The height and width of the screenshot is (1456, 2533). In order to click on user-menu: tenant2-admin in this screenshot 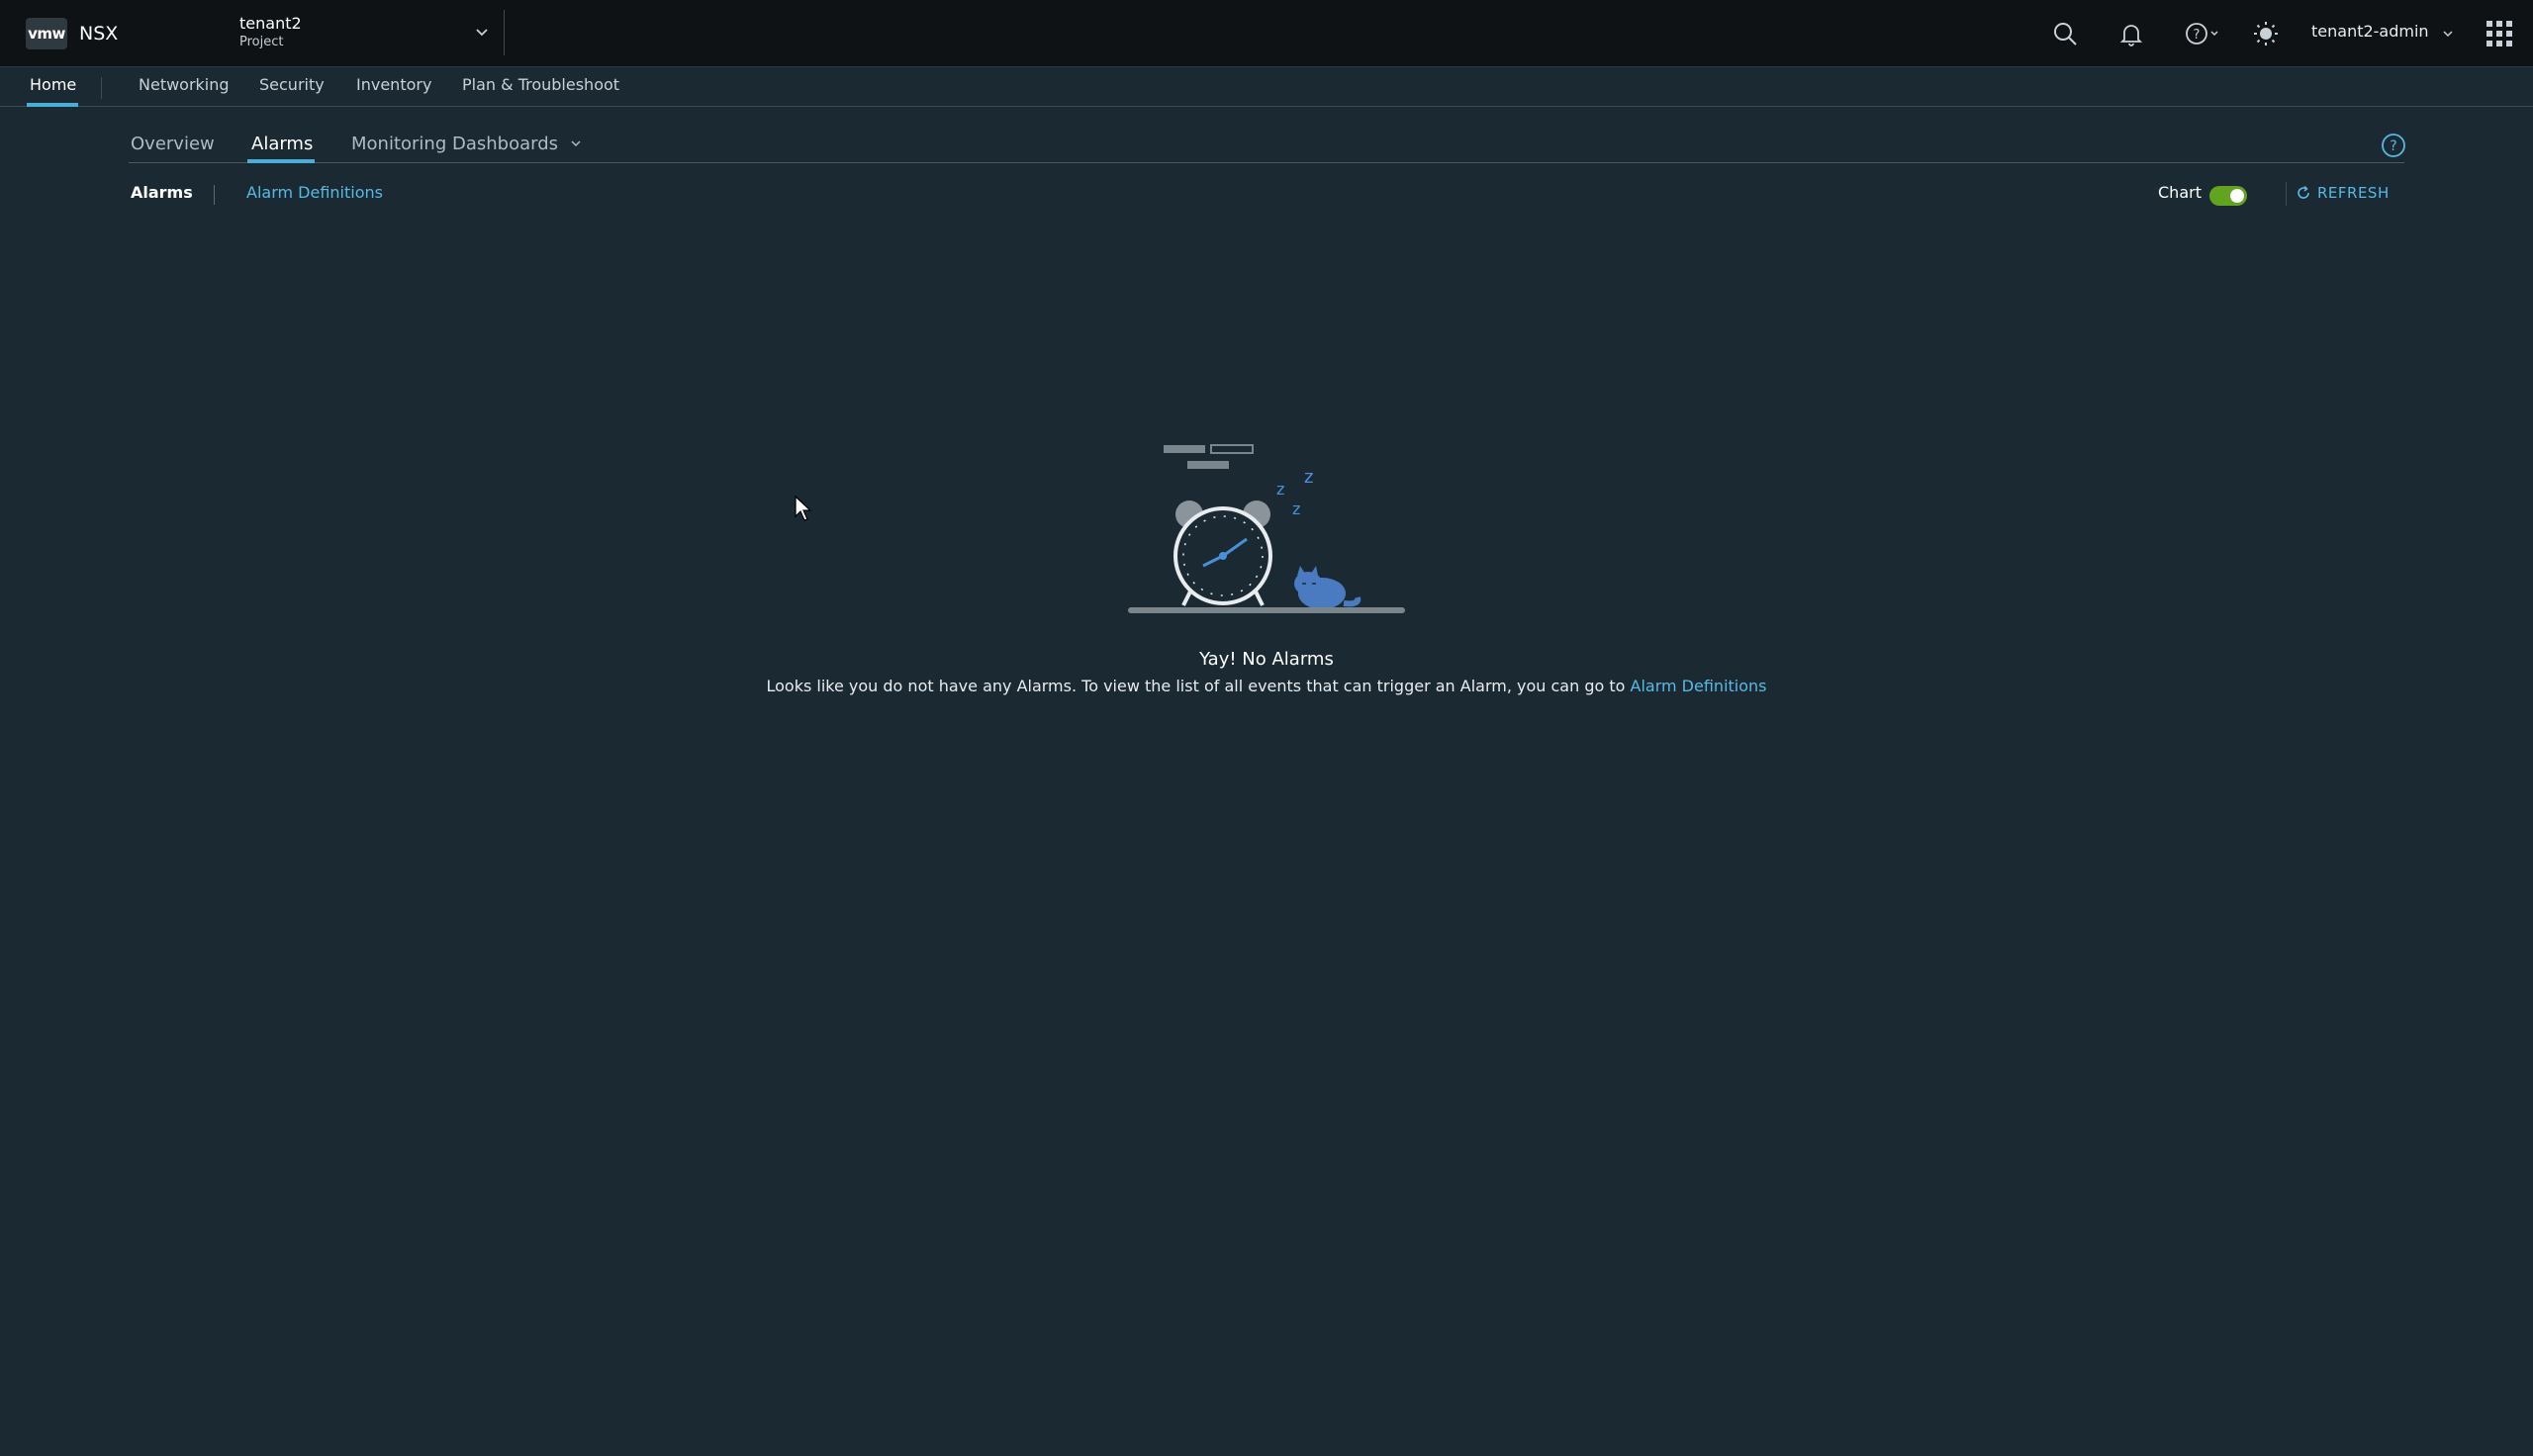, I will do `click(2370, 31)`.